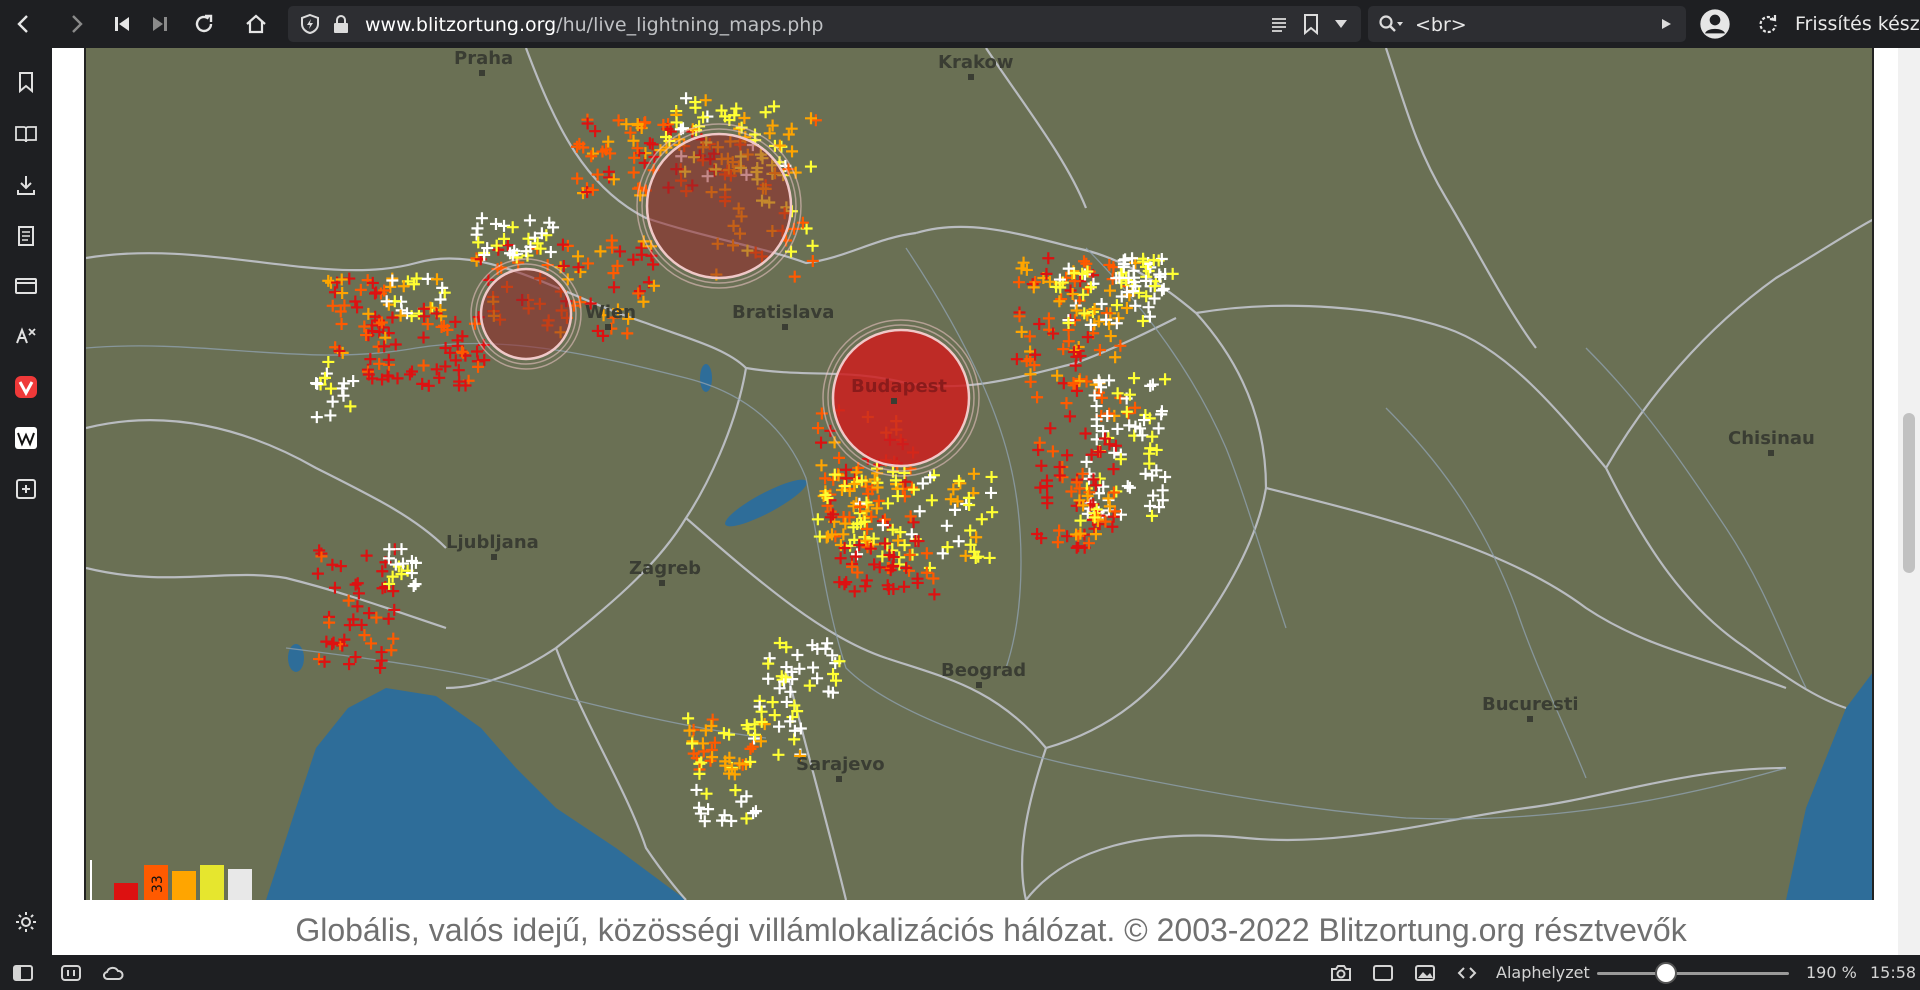  What do you see at coordinates (1715, 24) in the screenshot?
I see `profile-button` at bounding box center [1715, 24].